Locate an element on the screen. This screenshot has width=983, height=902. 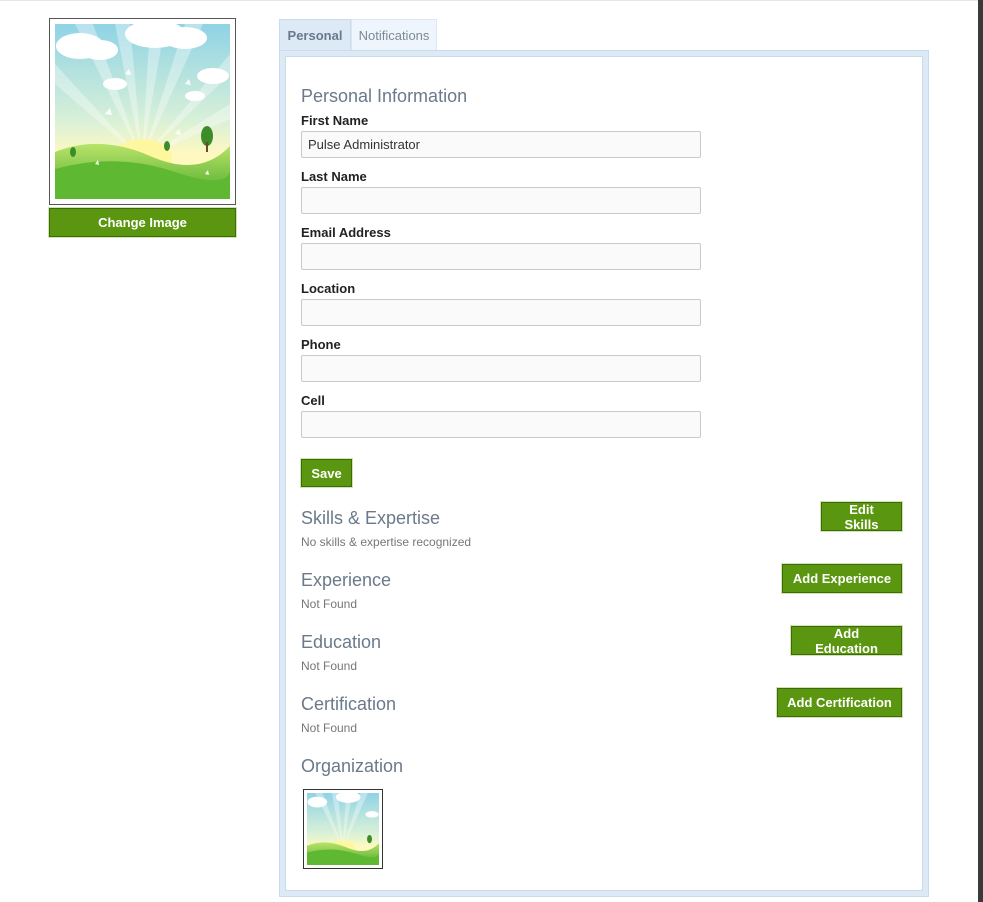
add-education-button: Add Education is located at coordinates (846, 640).